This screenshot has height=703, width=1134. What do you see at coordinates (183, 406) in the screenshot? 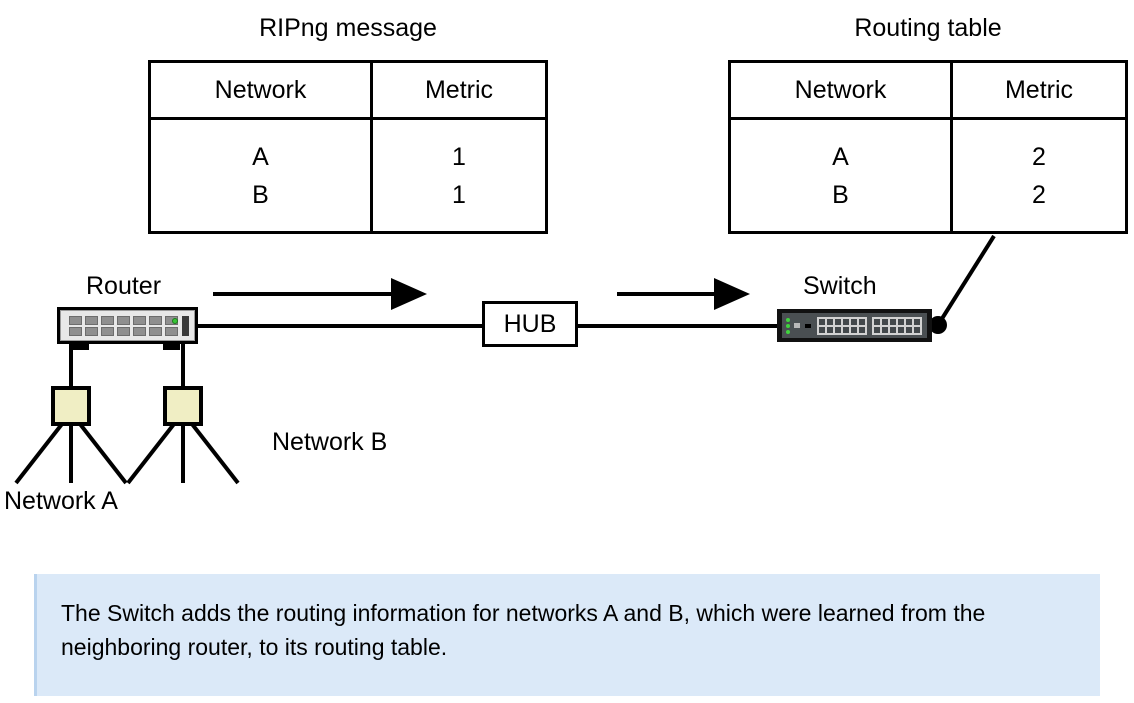
I see `network-b-segment-box` at bounding box center [183, 406].